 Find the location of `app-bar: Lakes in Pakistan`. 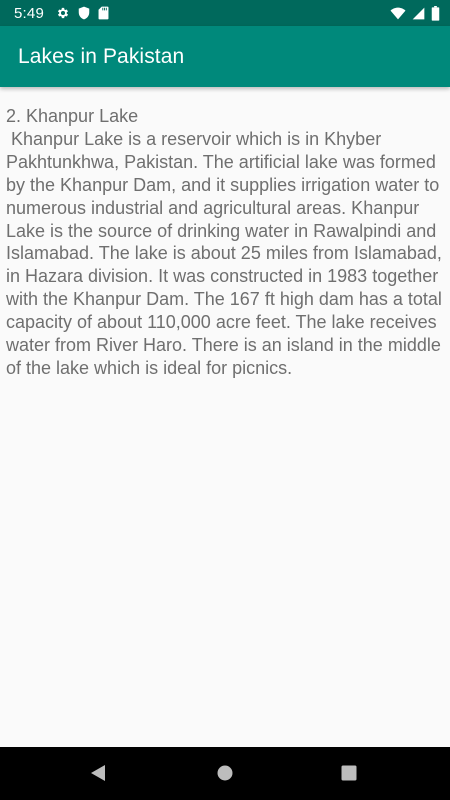

app-bar: Lakes in Pakistan is located at coordinates (225, 56).